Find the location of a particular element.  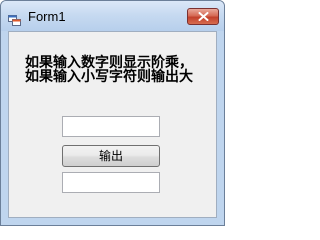

close-button is located at coordinates (203, 16).